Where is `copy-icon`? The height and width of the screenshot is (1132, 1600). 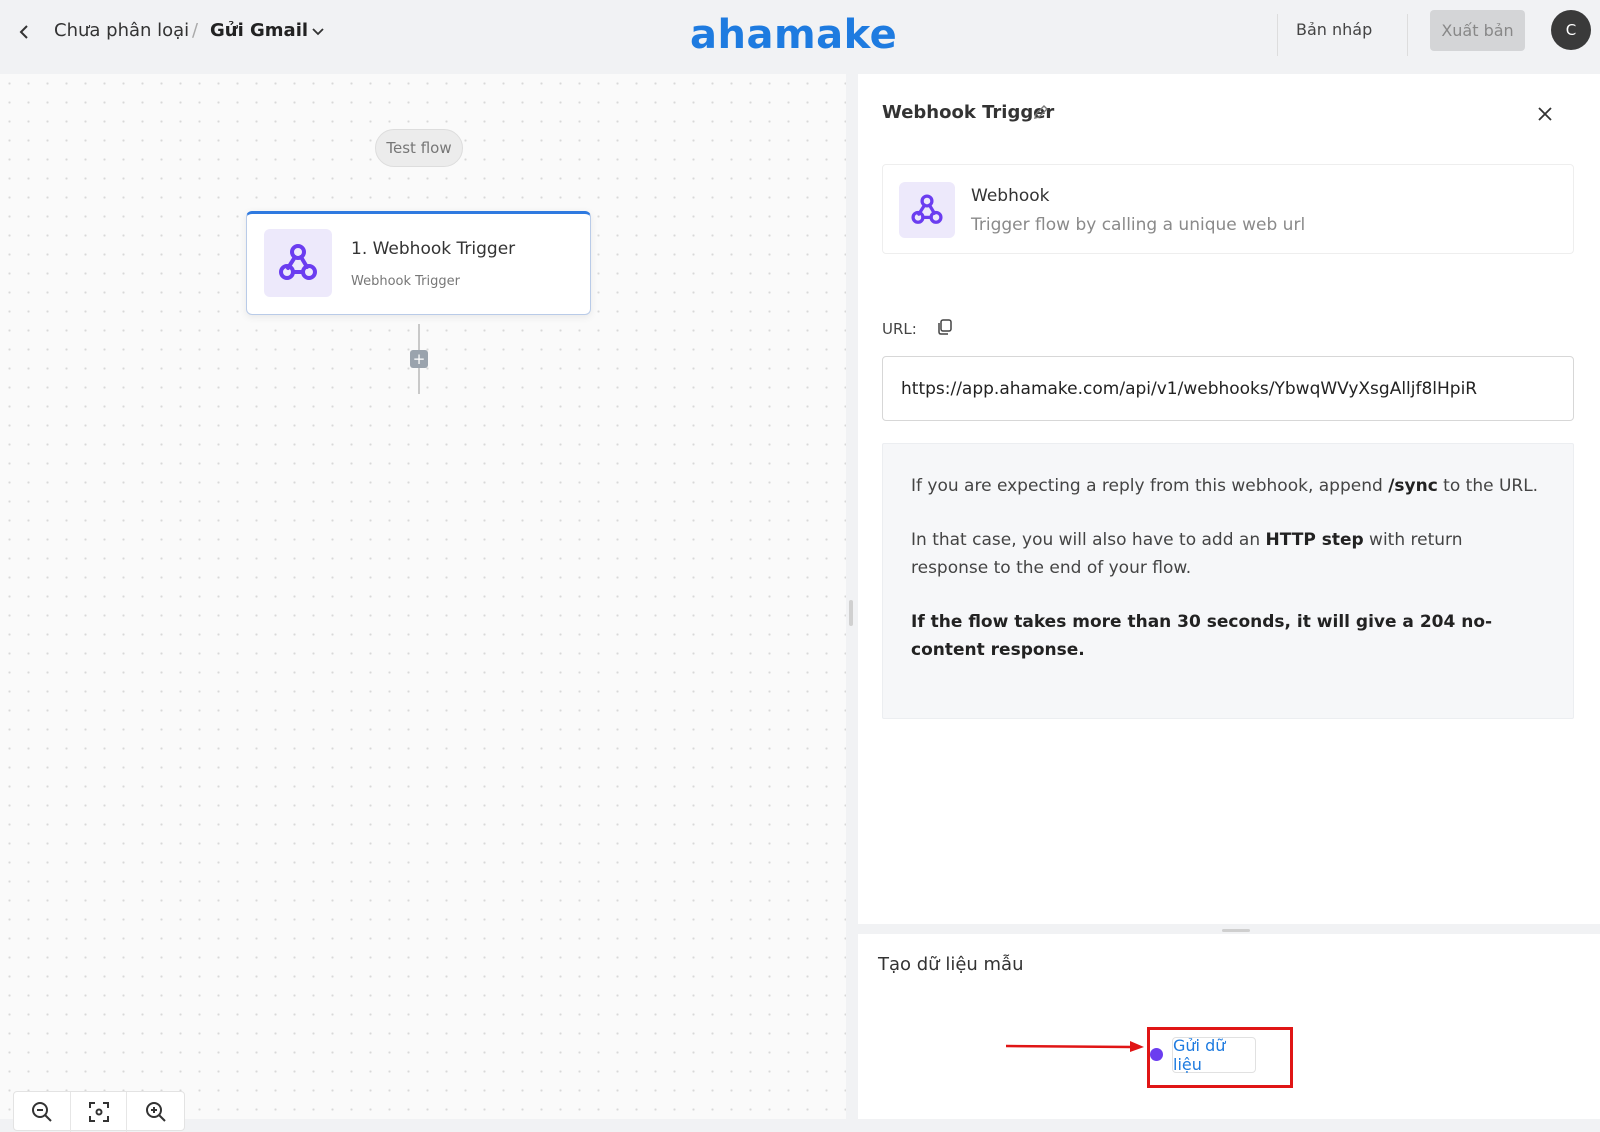 copy-icon is located at coordinates (945, 327).